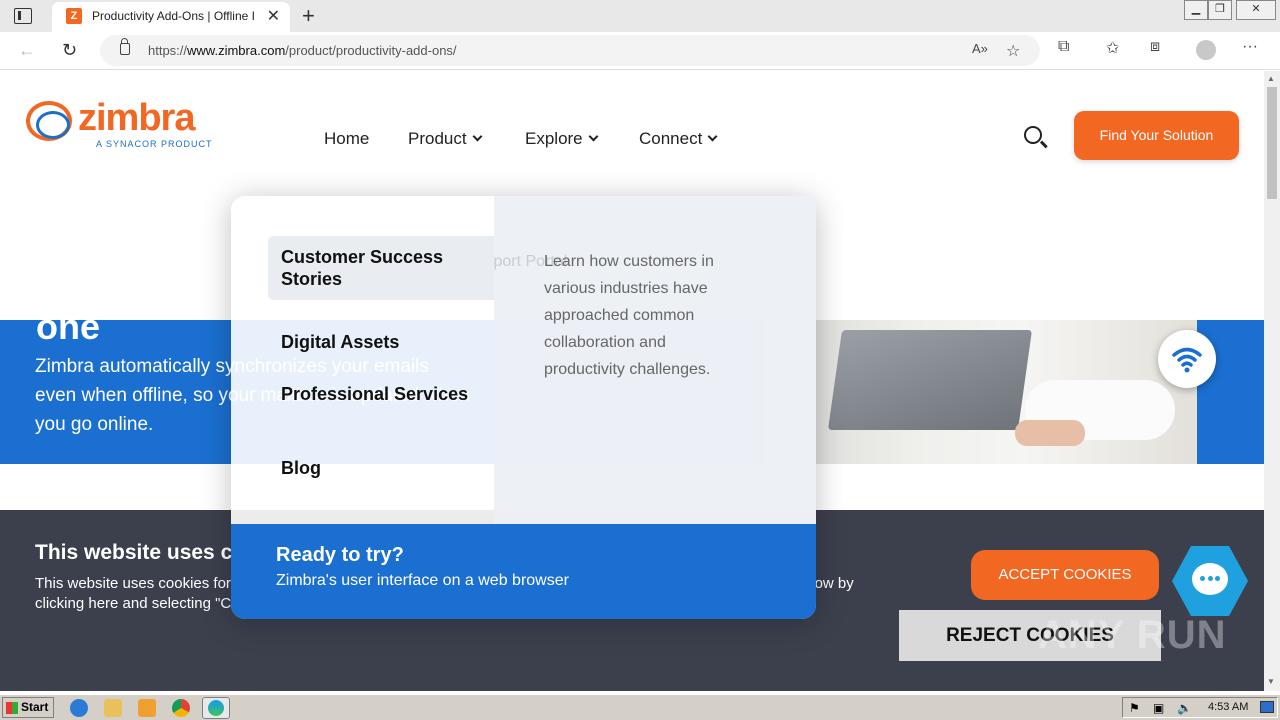 The height and width of the screenshot is (720, 1280). What do you see at coordinates (1155, 47) in the screenshot?
I see `collections-icon: ⧈` at bounding box center [1155, 47].